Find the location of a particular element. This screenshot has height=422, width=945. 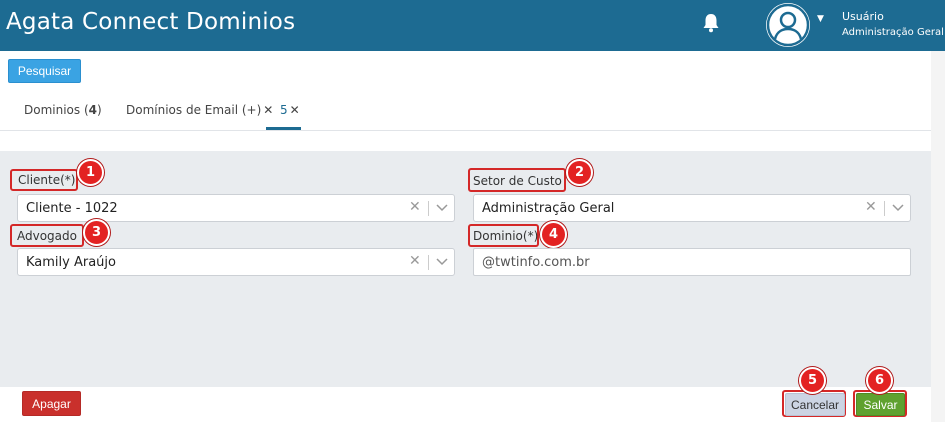

cliente-select: Cliente - 1022 ✕ is located at coordinates (236, 208).